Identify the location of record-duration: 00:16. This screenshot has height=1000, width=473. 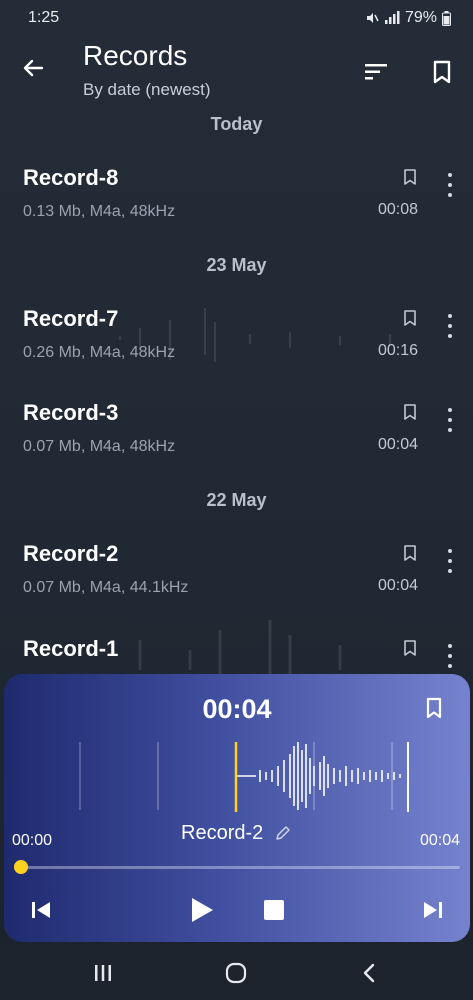
(397, 350).